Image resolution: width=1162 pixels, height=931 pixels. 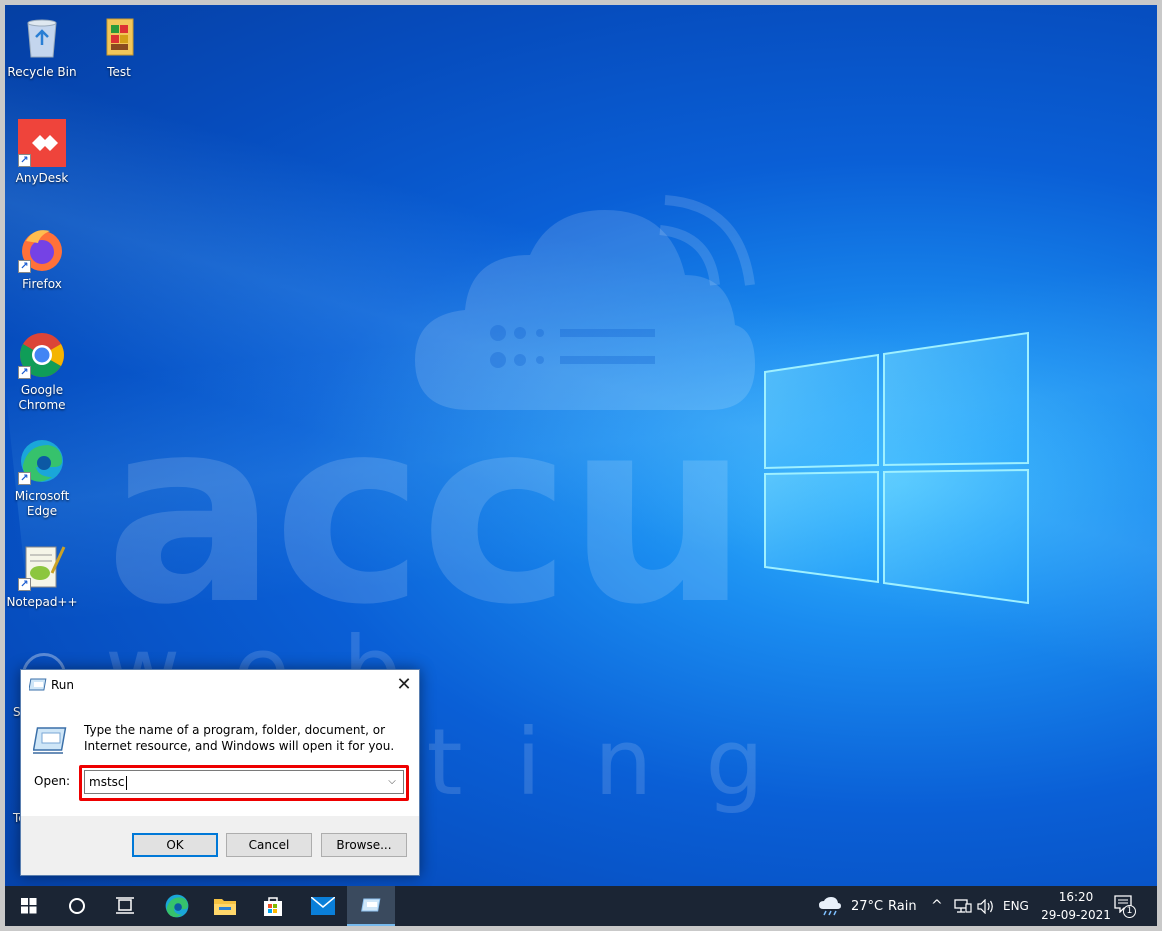 What do you see at coordinates (867, 906) in the screenshot?
I see `weather-temperature: 27°C` at bounding box center [867, 906].